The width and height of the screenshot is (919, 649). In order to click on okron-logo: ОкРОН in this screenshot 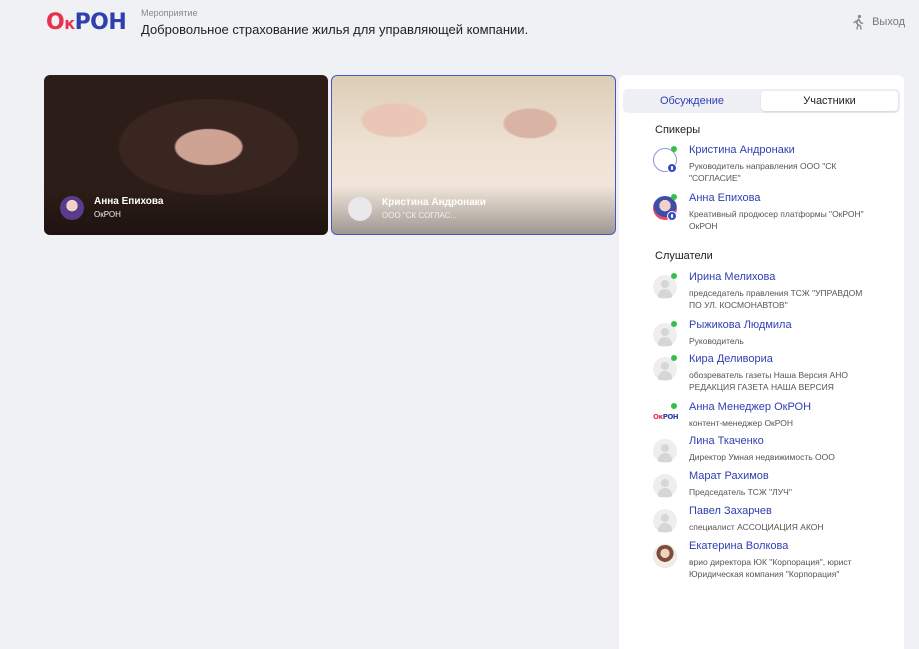, I will do `click(86, 22)`.